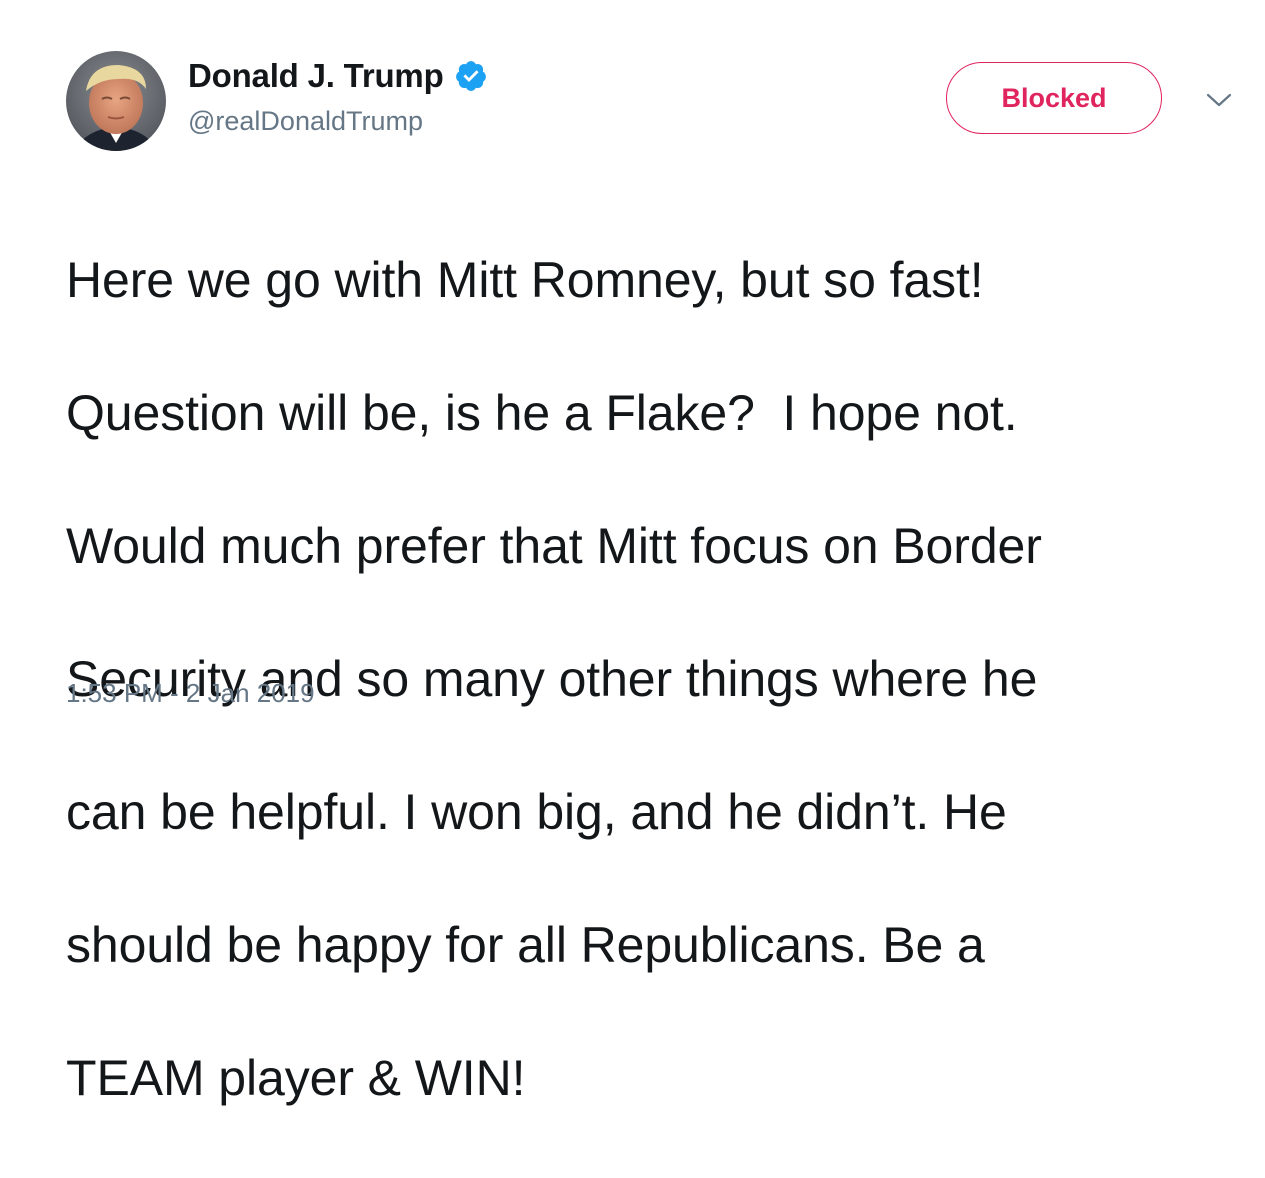 The width and height of the screenshot is (1265, 1178). I want to click on avatar-image, so click(116, 101).